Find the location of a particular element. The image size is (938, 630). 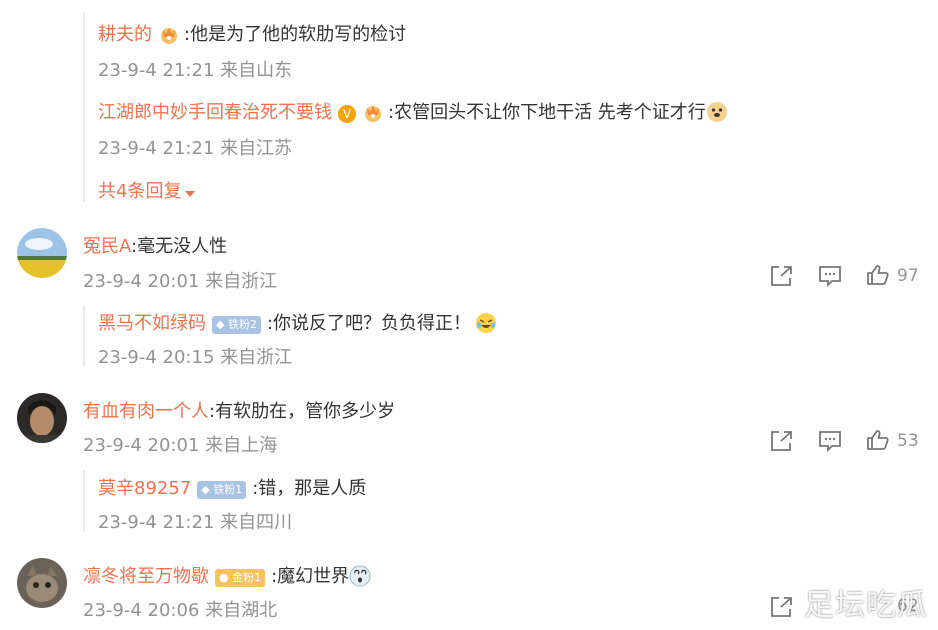

reply-item: 耕夫的 :他是为了他的软肋写的检讨 is located at coordinates (252, 34).